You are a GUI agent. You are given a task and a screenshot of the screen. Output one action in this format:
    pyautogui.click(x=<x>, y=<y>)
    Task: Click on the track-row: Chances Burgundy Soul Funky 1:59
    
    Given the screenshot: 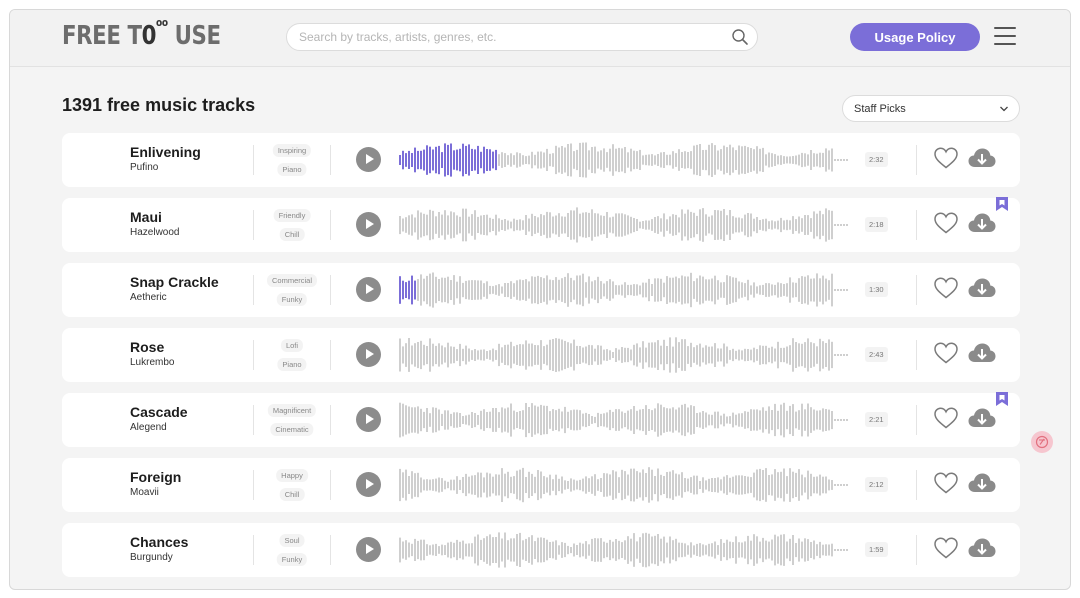 What is the action you would take?
    pyautogui.click(x=541, y=550)
    